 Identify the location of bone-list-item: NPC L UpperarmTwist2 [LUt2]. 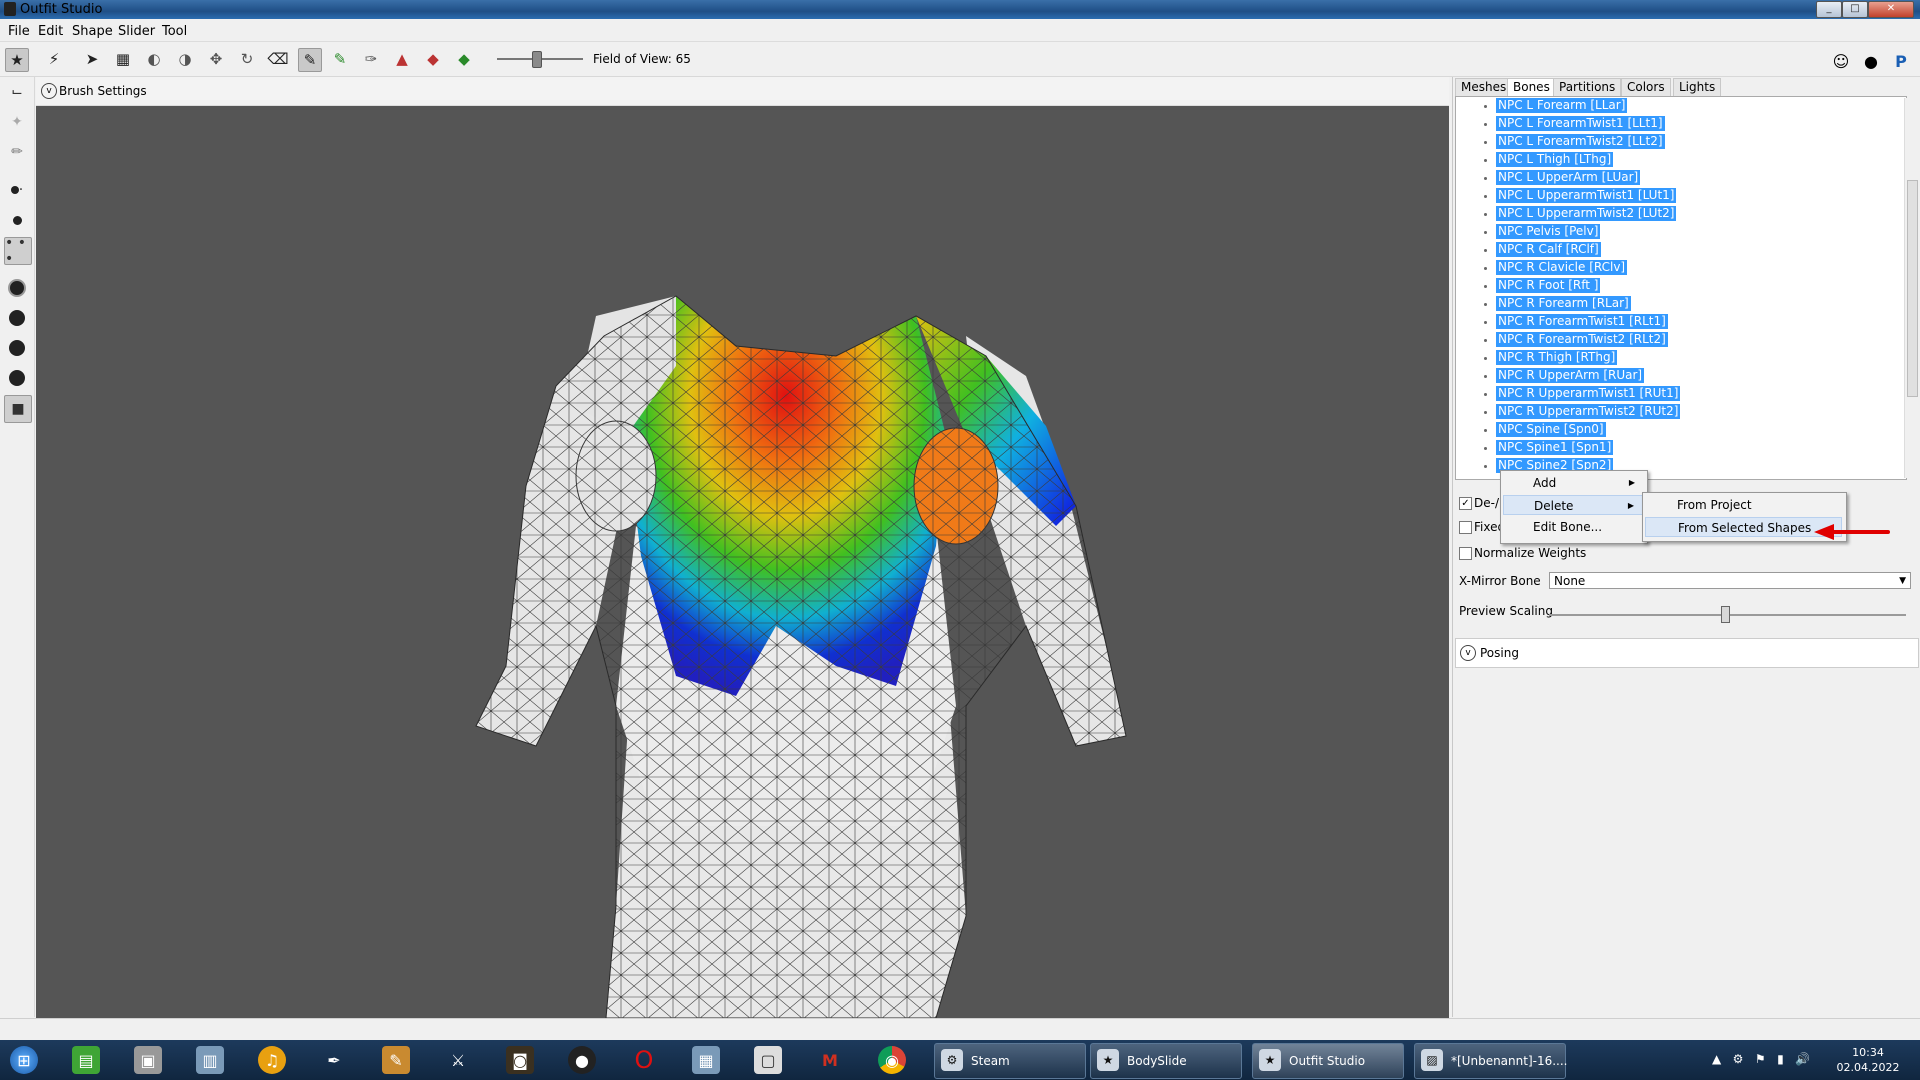
(1666, 214).